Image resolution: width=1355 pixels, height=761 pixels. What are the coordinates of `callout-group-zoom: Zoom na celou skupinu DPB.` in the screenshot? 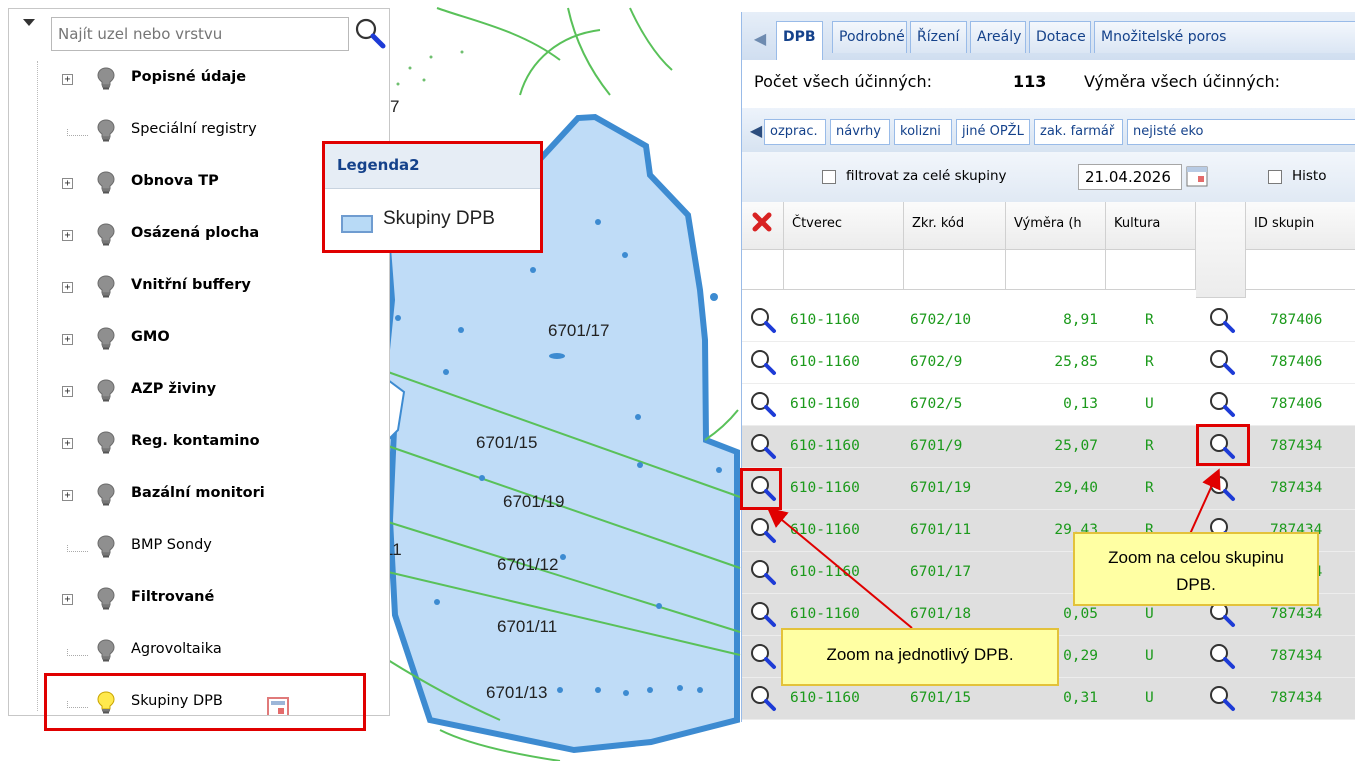 It's located at (1196, 569).